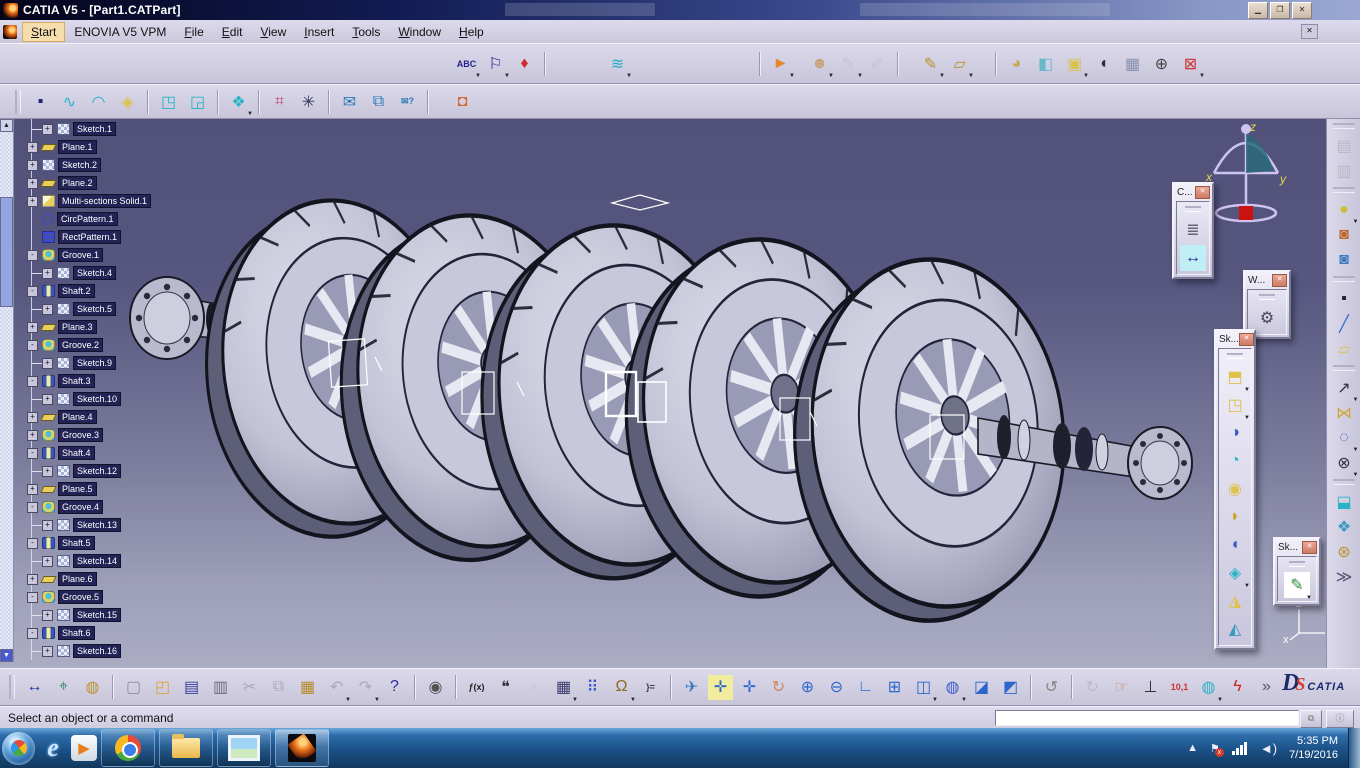  Describe the element at coordinates (1092, 687) in the screenshot. I see `update-faded-icon: ↻` at that location.